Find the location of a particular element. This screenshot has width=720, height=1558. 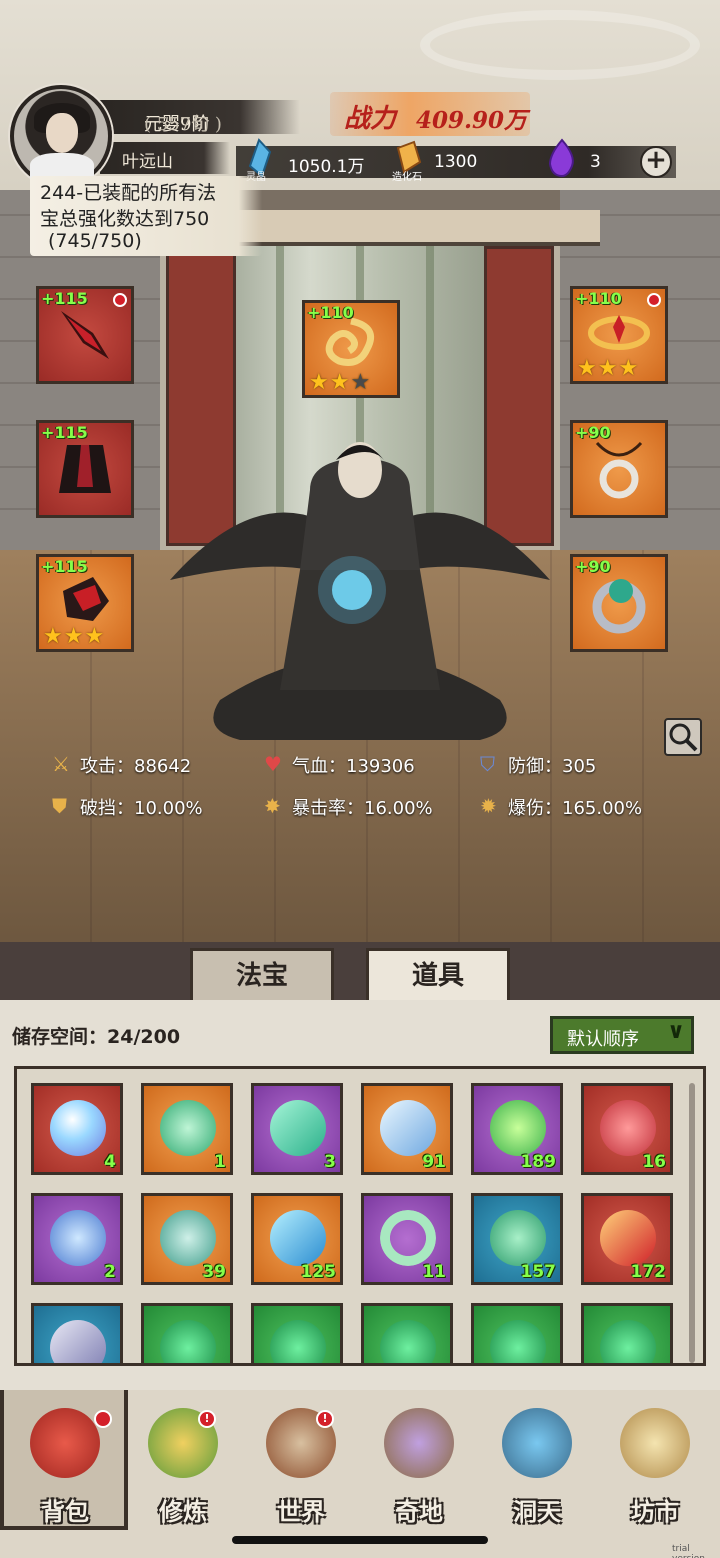

inventory-item: 125 is located at coordinates (297, 1239).